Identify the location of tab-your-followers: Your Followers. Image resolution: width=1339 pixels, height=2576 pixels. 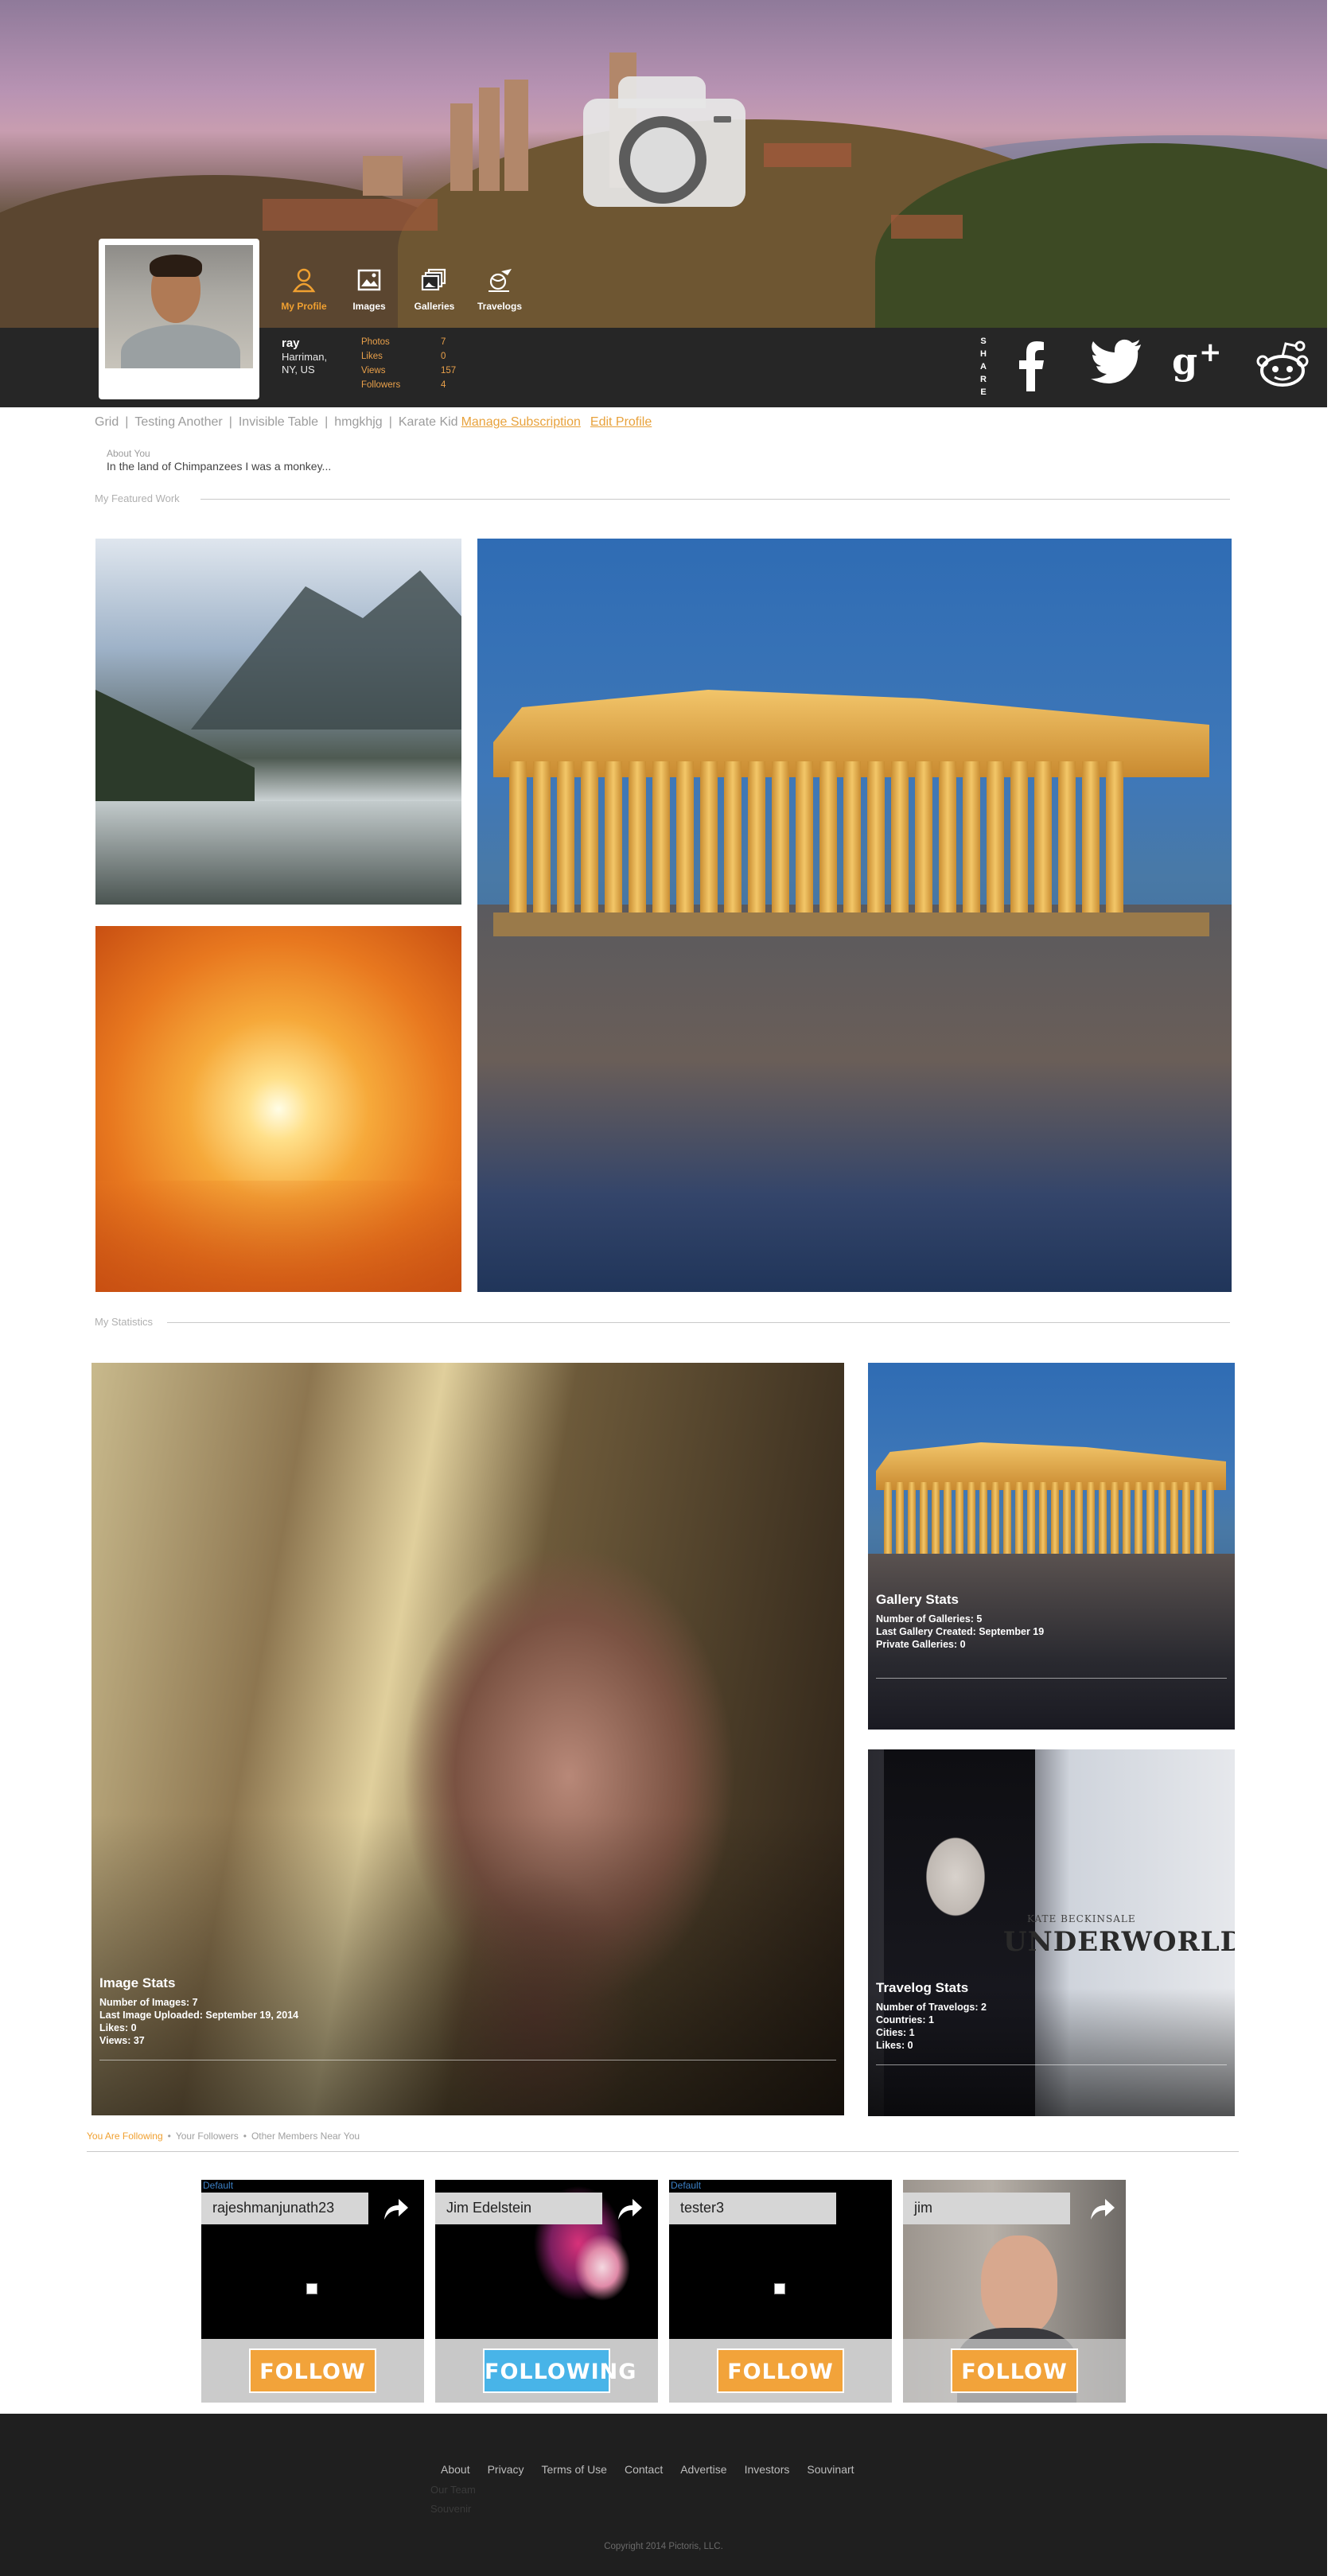
(208, 2136).